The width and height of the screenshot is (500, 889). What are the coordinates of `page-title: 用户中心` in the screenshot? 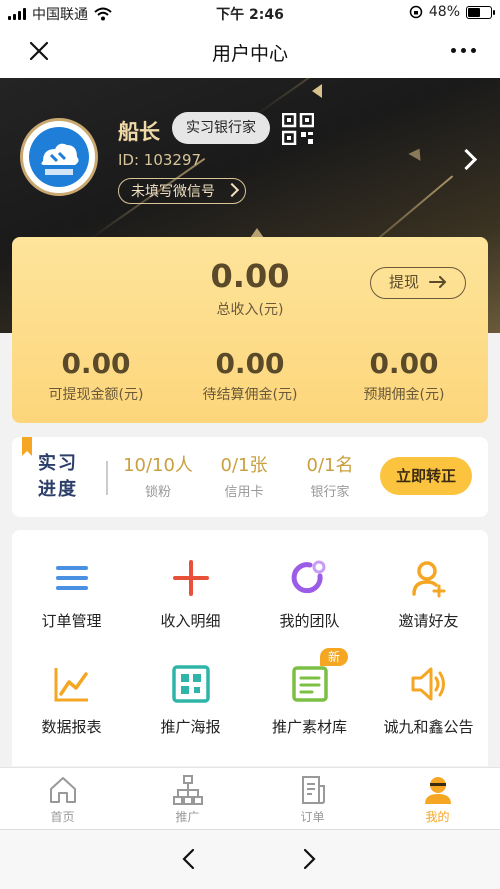 It's located at (249, 54).